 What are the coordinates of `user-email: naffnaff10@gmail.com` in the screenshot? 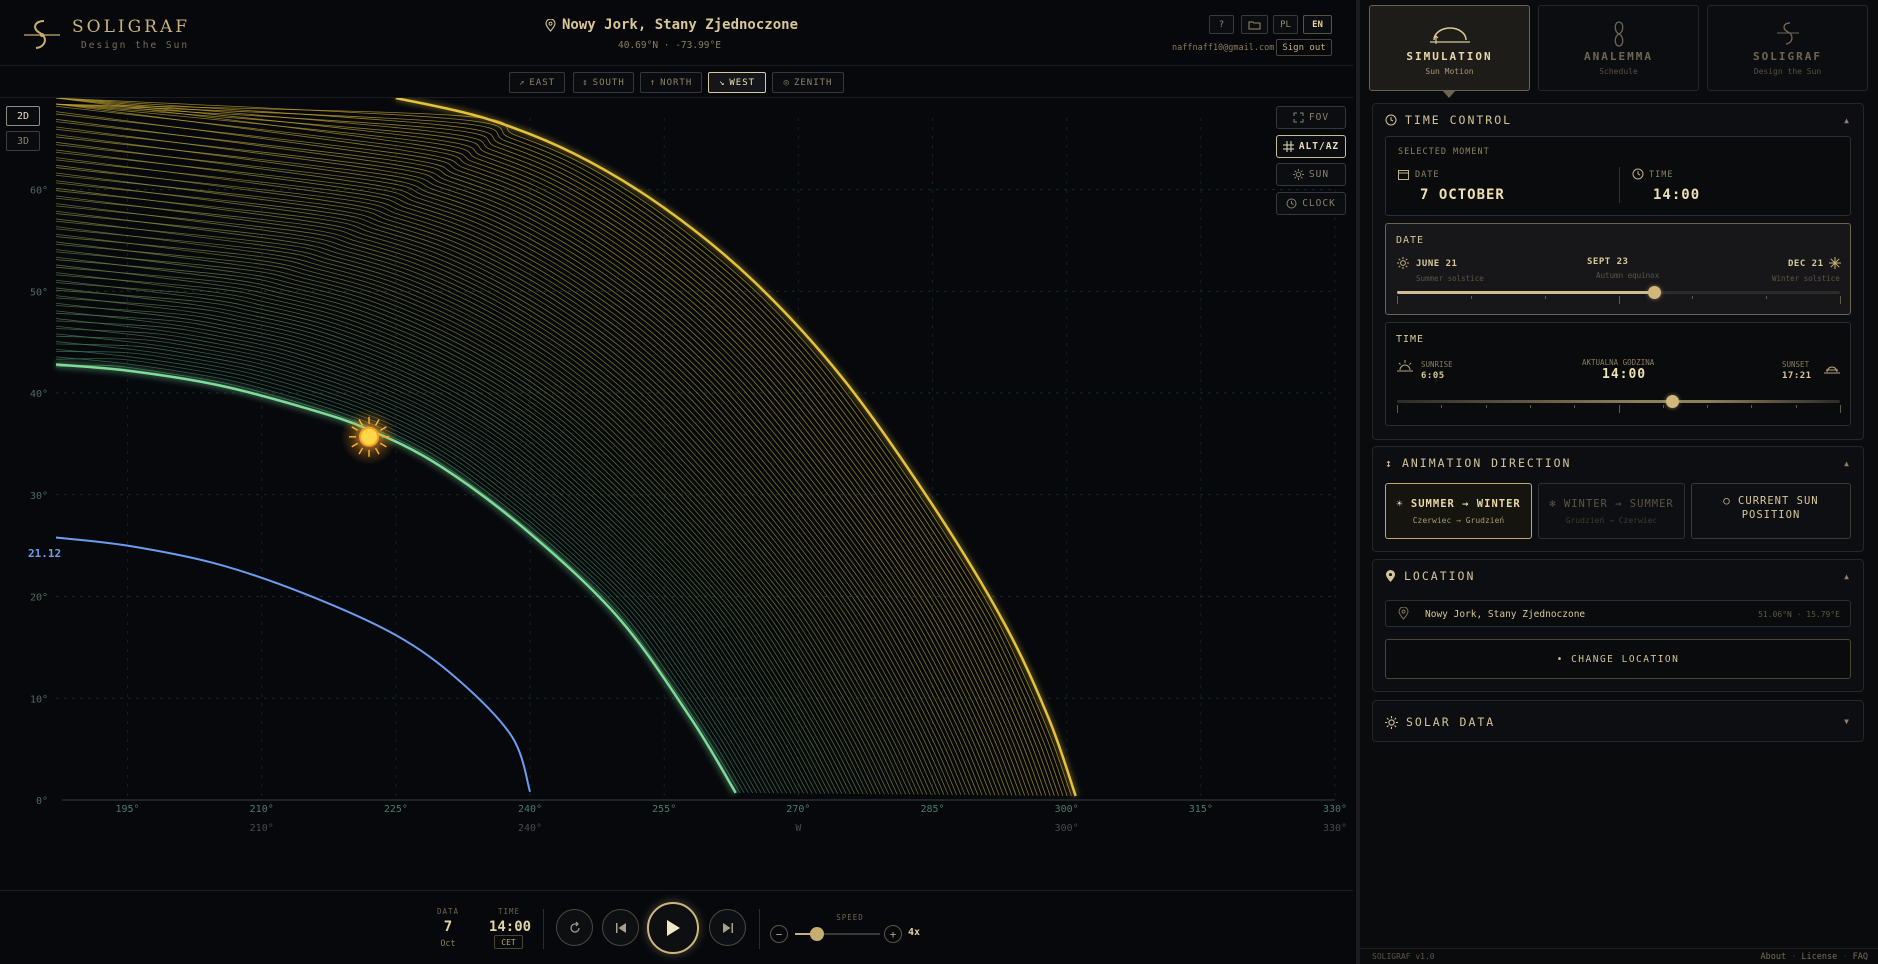 It's located at (1223, 48).